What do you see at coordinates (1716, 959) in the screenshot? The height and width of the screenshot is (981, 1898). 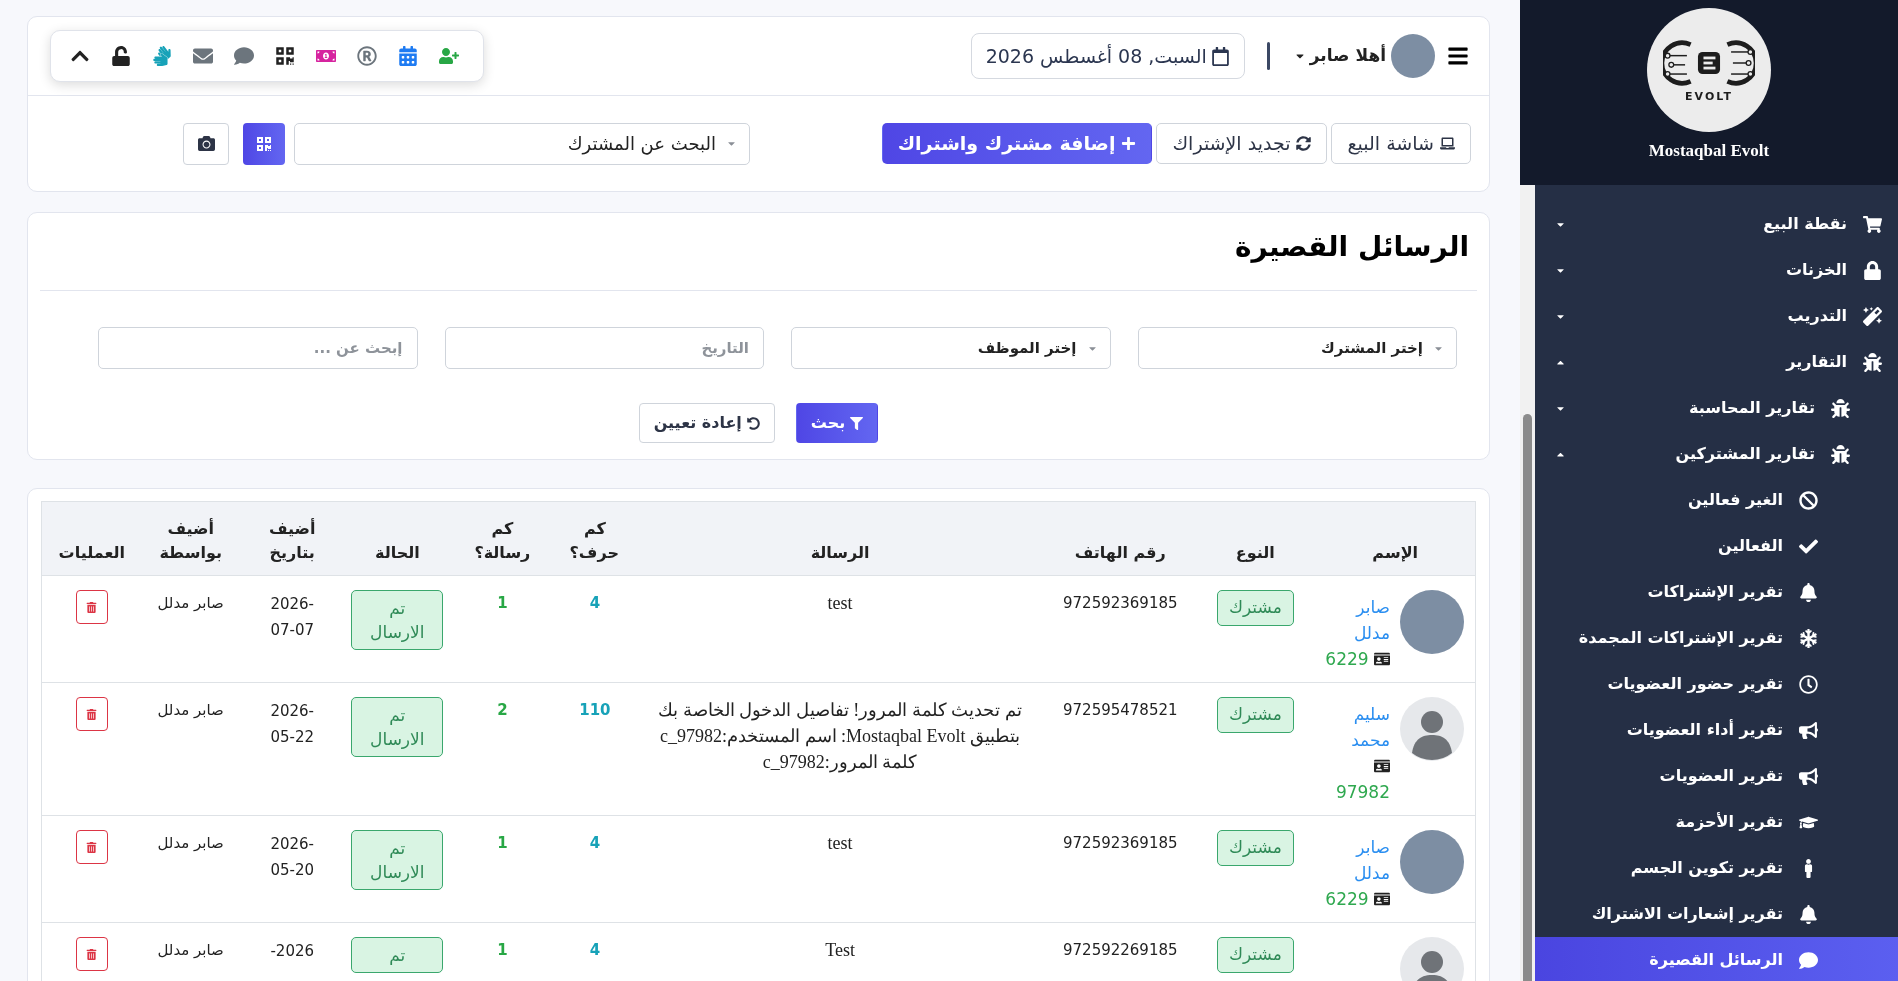 I see `sidebar-item: الرسائل القصيرة` at bounding box center [1716, 959].